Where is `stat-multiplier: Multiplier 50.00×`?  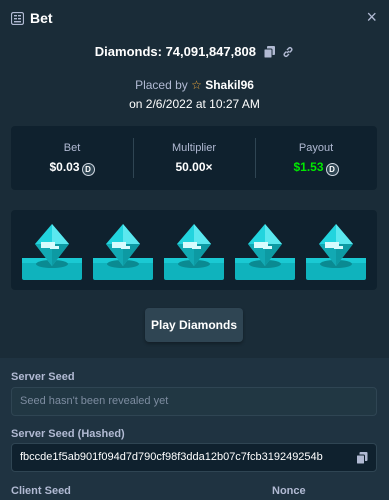 stat-multiplier: Multiplier 50.00× is located at coordinates (194, 158).